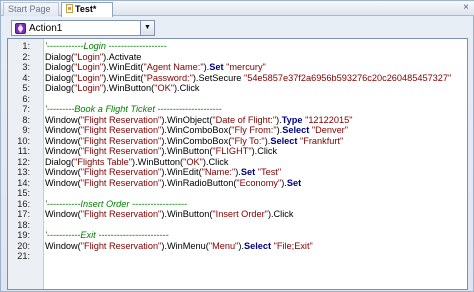  What do you see at coordinates (246, 67) in the screenshot?
I see `code-token: "mercury"` at bounding box center [246, 67].